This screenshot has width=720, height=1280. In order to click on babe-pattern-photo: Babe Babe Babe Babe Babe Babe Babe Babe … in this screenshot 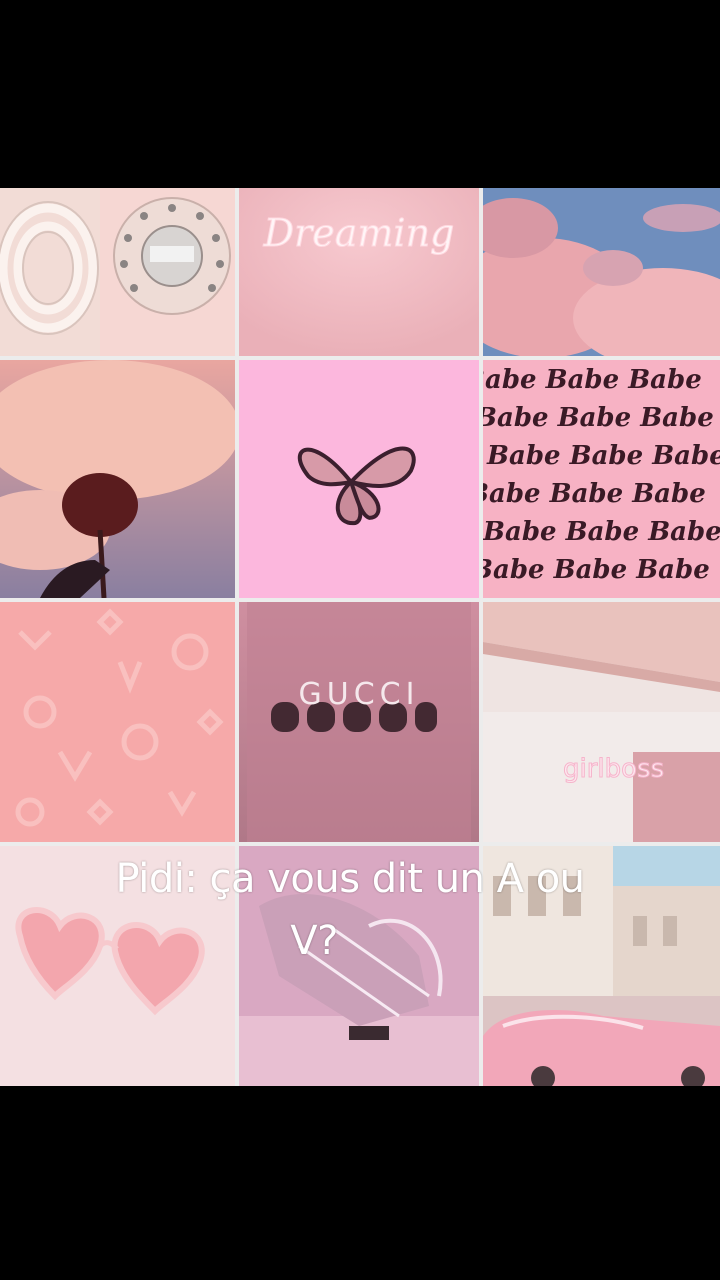, I will do `click(601, 479)`.